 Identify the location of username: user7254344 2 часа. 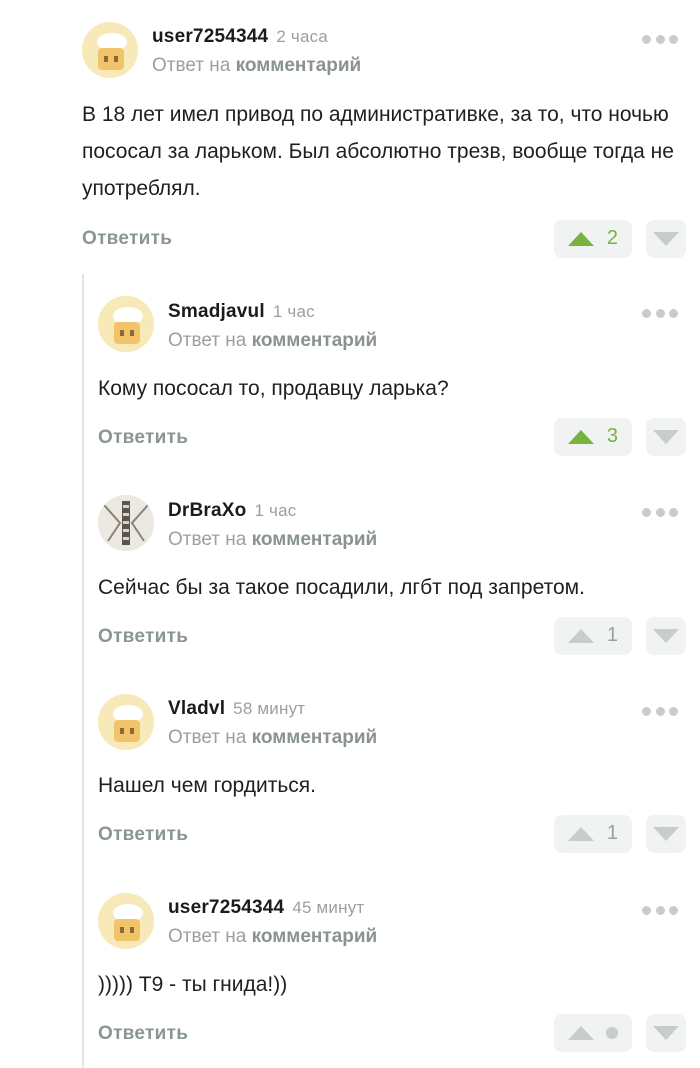
(240, 37).